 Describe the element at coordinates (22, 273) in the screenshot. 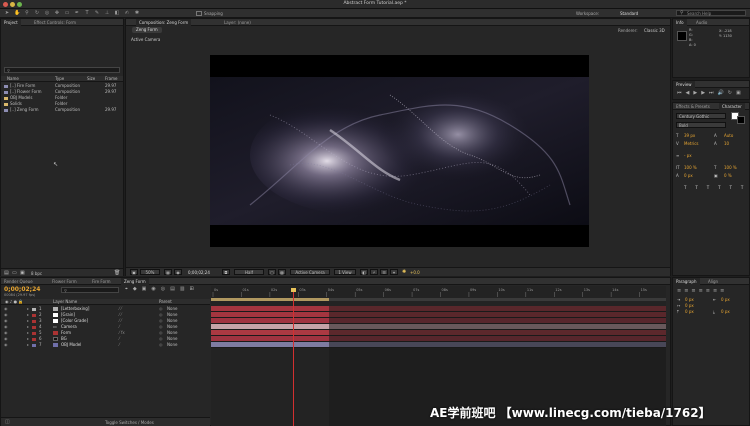

I see `new-composition-icon: ▣` at that location.